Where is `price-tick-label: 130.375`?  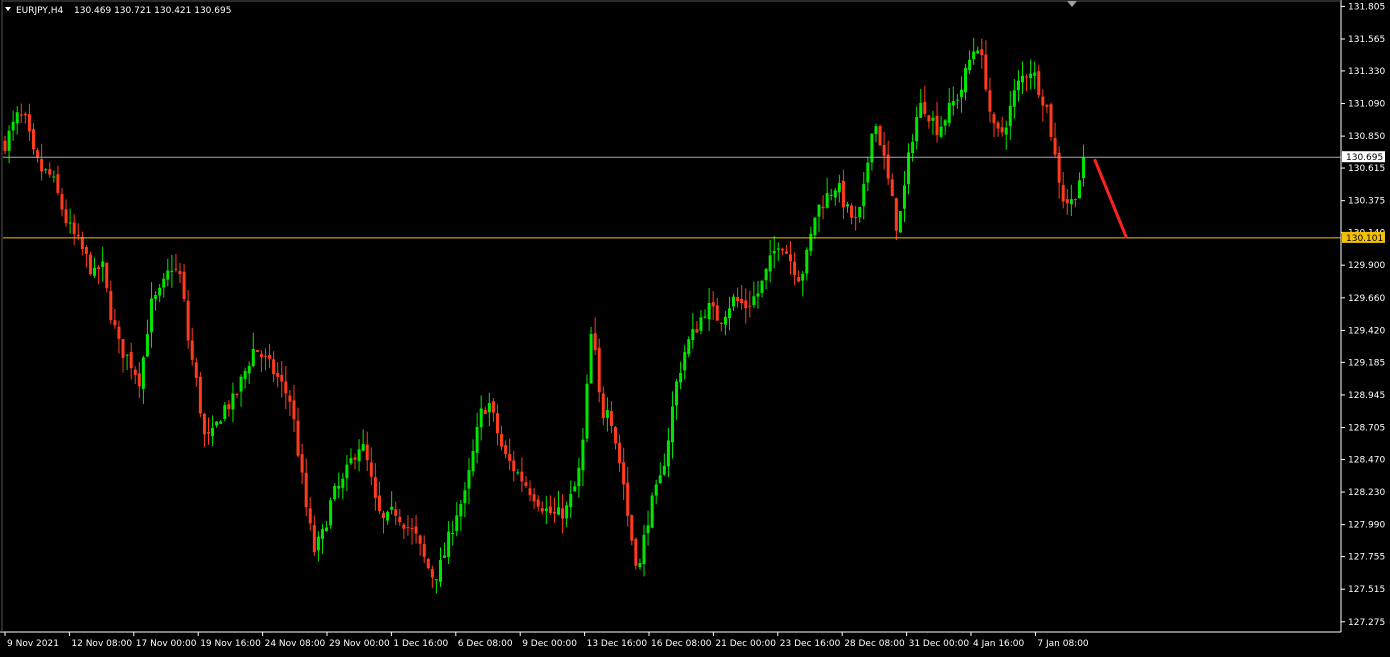 price-tick-label: 130.375 is located at coordinates (1366, 202).